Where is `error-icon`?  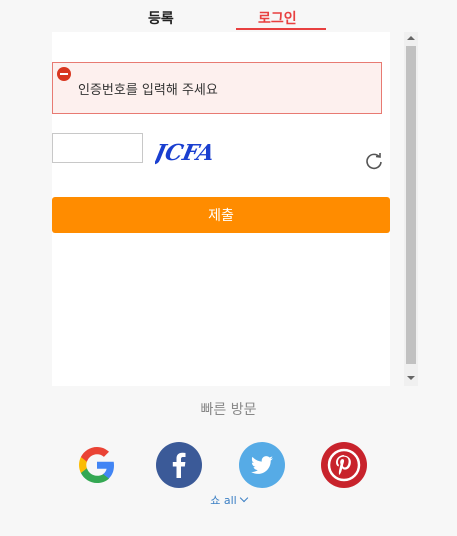
error-icon is located at coordinates (64, 74).